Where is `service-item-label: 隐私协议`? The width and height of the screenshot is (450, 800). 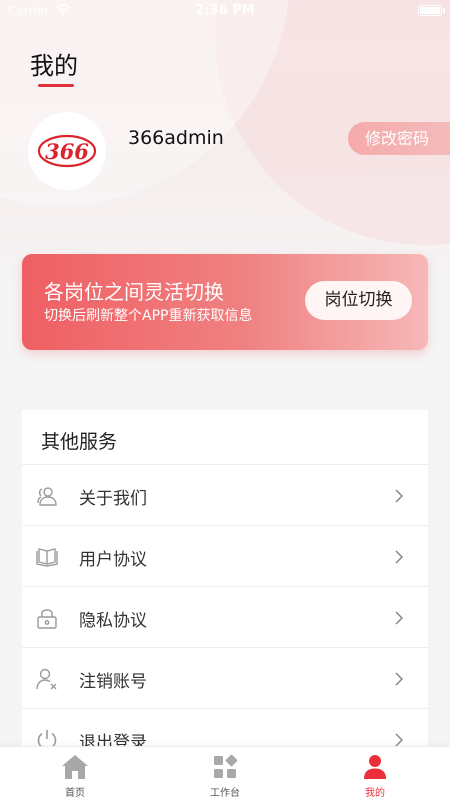
service-item-label: 隐私协议 is located at coordinates (113, 621).